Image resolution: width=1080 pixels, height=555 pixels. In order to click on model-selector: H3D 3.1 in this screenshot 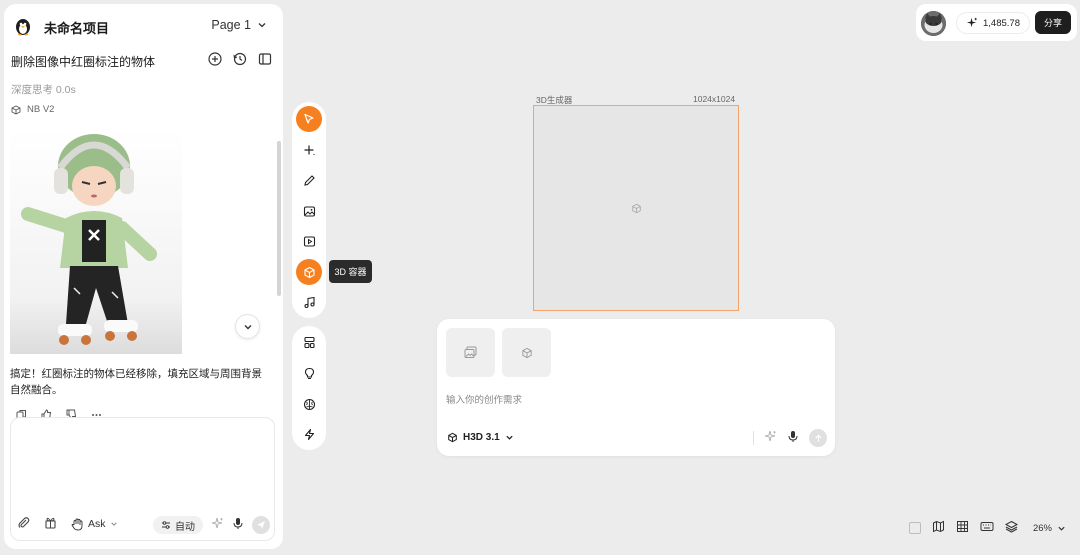, I will do `click(480, 437)`.